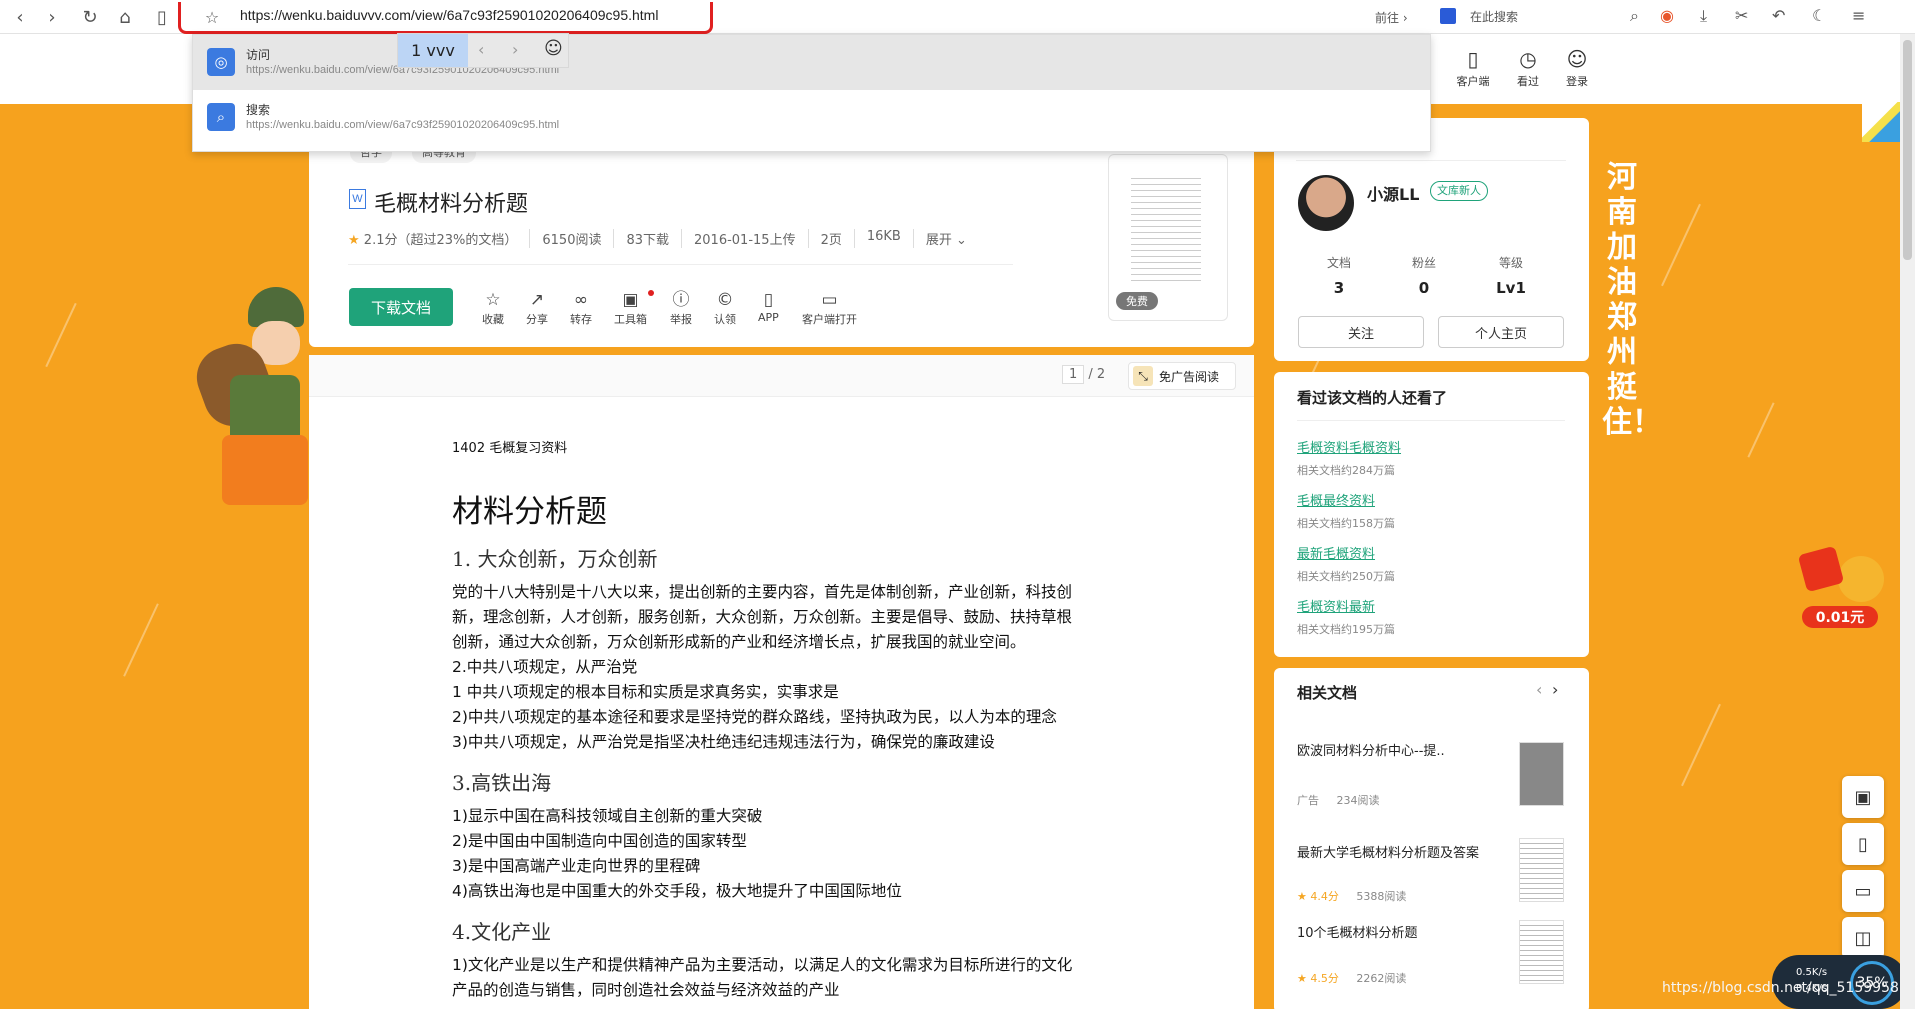 This screenshot has width=1915, height=1009. Describe the element at coordinates (1863, 797) in the screenshot. I see `toolbox-float-icon: ▣` at that location.